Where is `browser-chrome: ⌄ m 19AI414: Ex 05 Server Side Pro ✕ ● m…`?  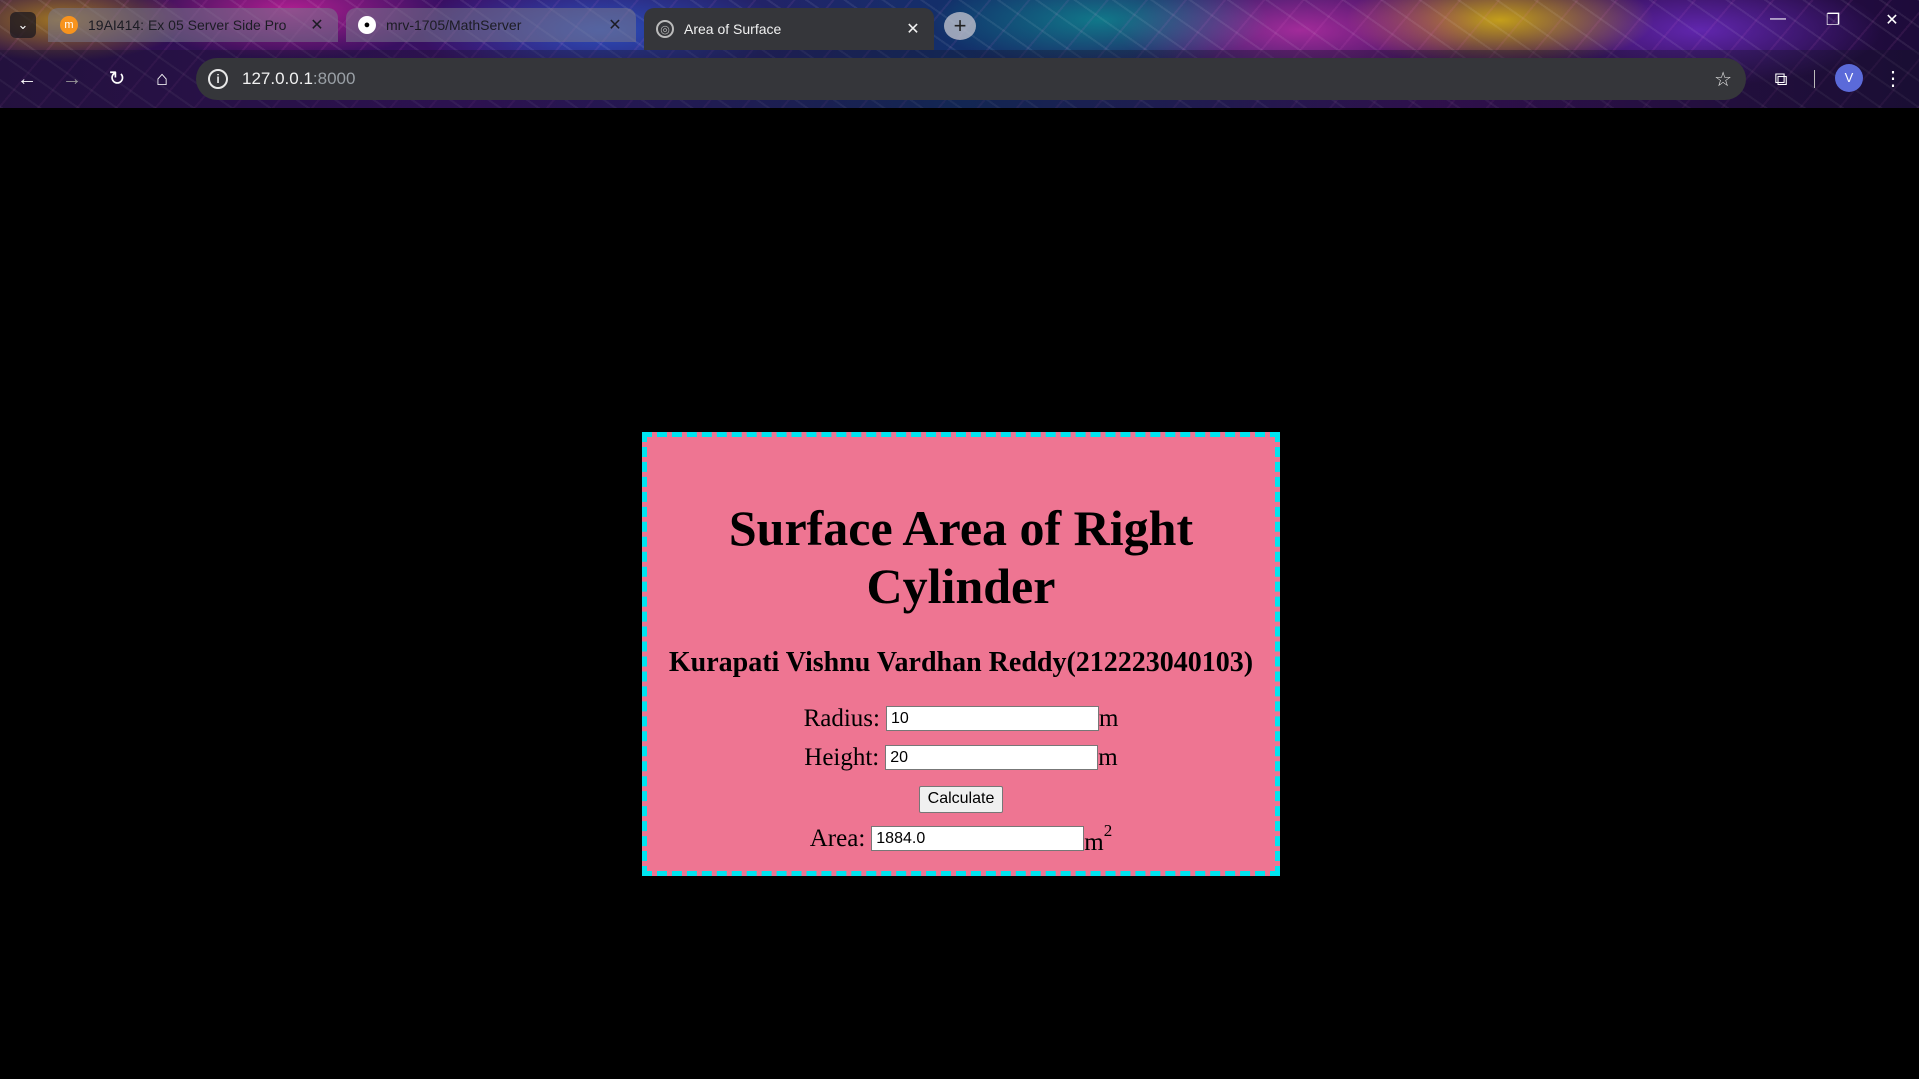
browser-chrome: ⌄ m 19AI414: Ex 05 Server Side Pro ✕ ● m… is located at coordinates (959, 54).